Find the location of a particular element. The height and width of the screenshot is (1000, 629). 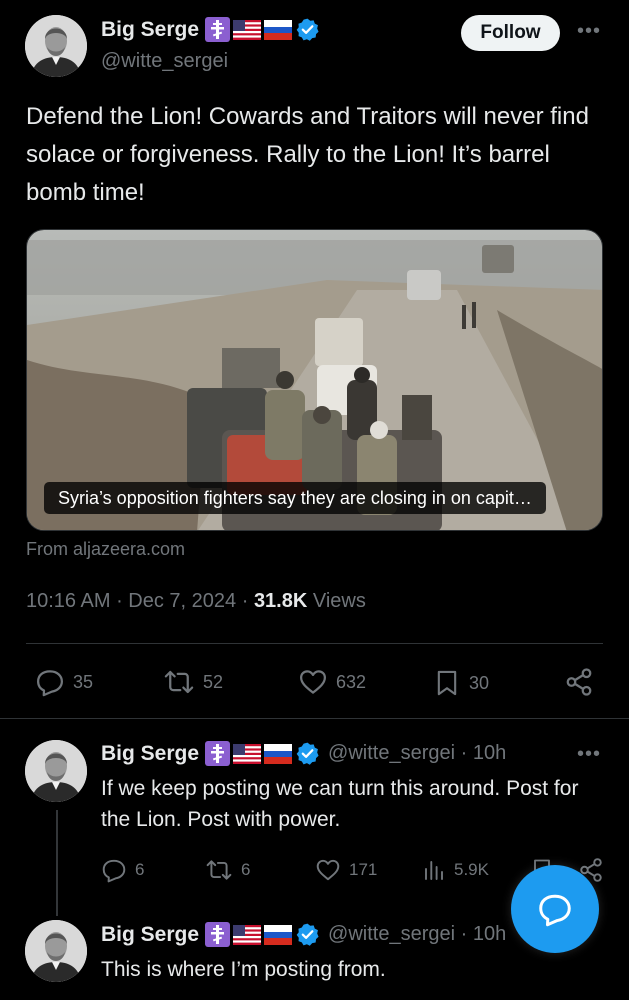

repost-button: 6 is located at coordinates (227, 870).